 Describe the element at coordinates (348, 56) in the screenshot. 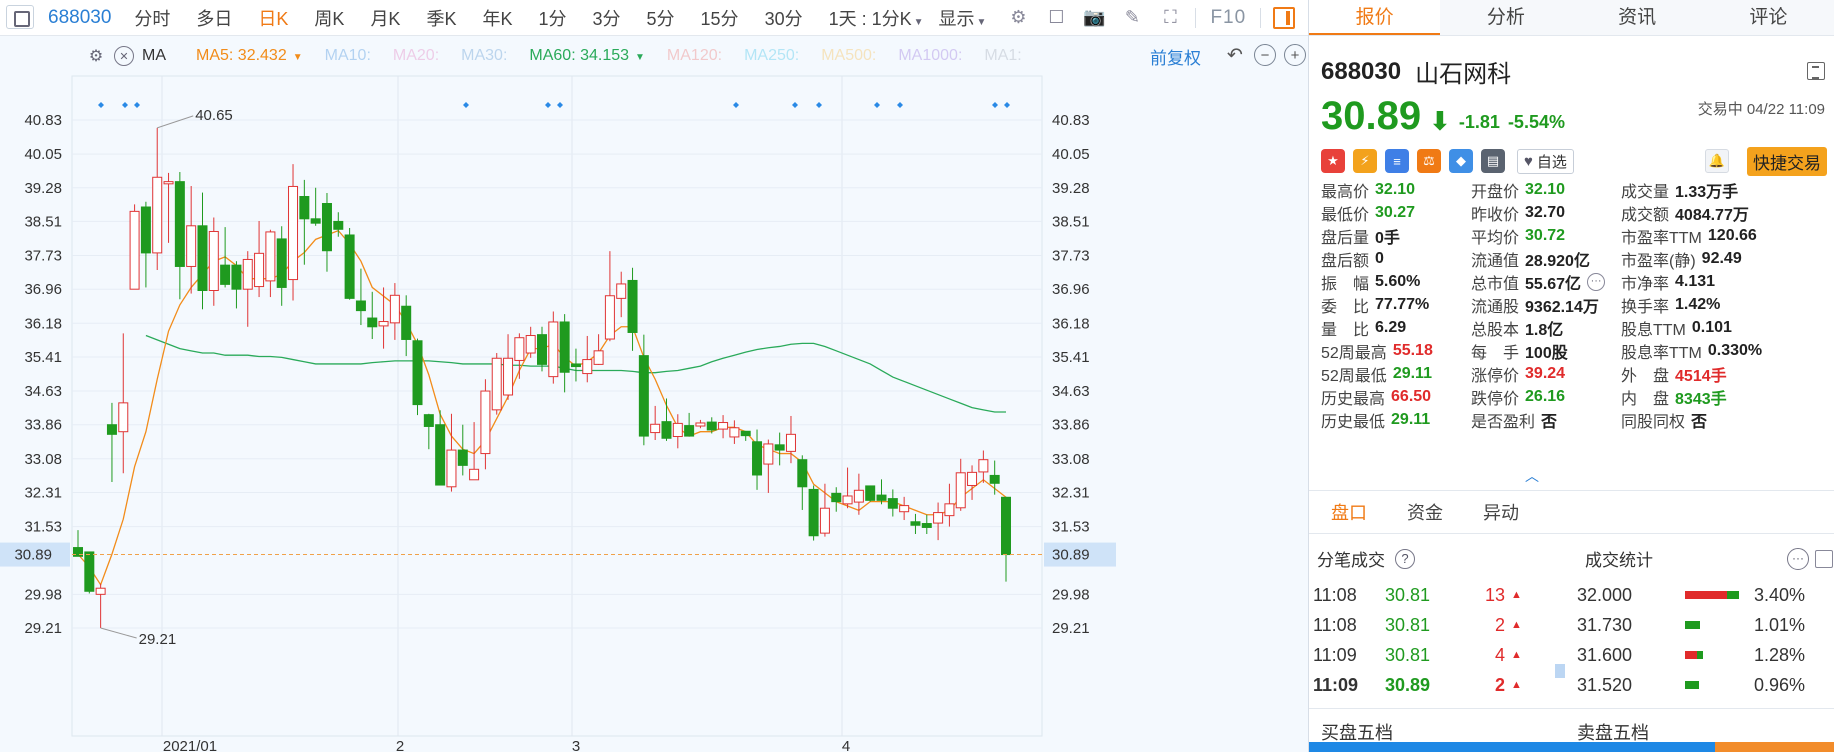

I see `ma-item: MA10:` at that location.